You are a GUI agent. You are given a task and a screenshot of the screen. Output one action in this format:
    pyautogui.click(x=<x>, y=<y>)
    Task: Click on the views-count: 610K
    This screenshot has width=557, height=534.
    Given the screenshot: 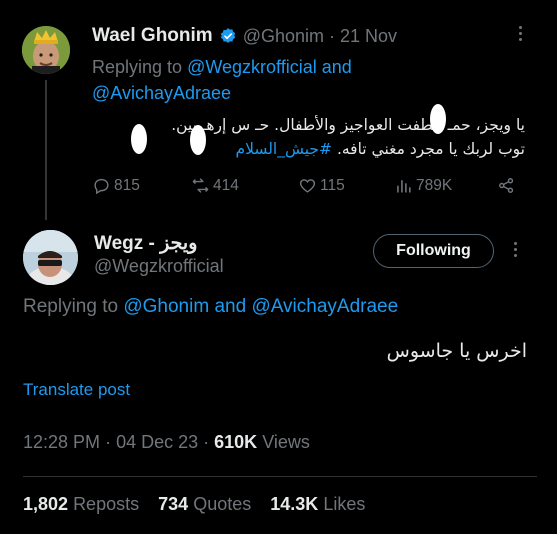 What is the action you would take?
    pyautogui.click(x=236, y=442)
    